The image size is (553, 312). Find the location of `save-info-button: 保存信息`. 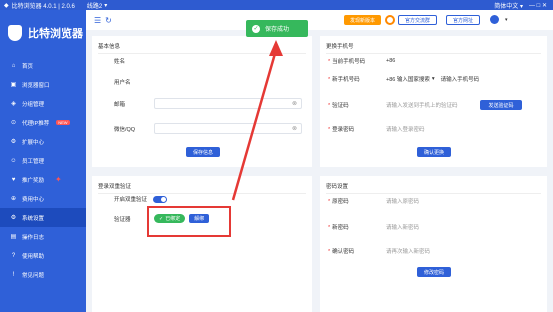

save-info-button: 保存信息 is located at coordinates (203, 152).